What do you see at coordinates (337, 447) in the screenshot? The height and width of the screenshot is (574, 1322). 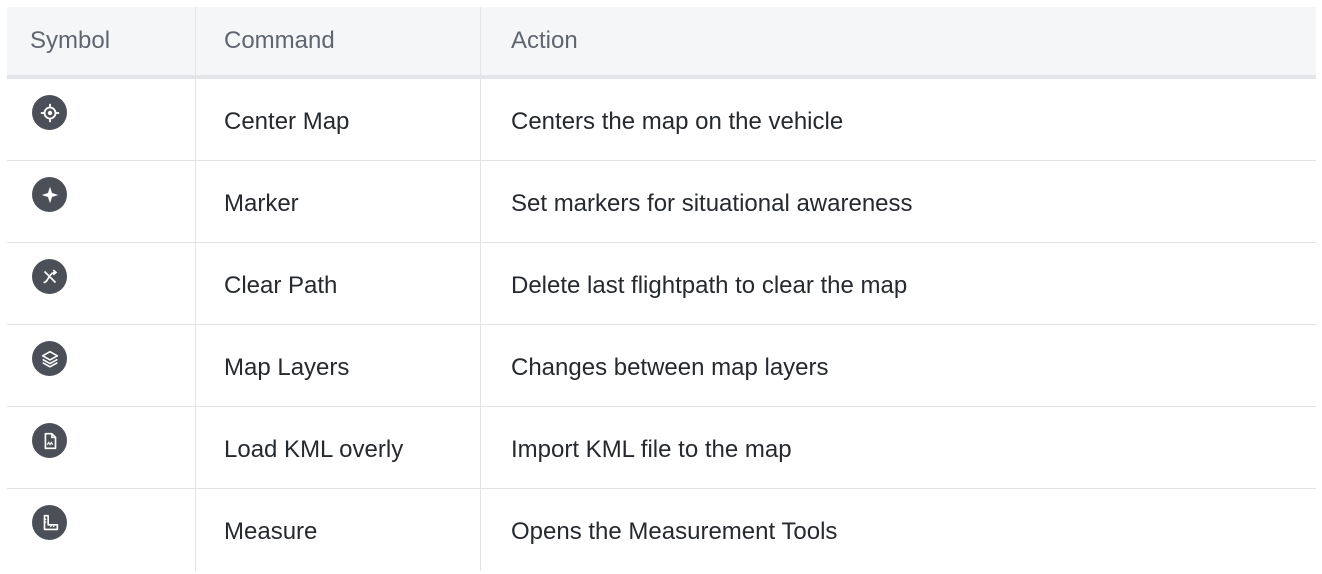 I see `command-cell: Load KML overly` at bounding box center [337, 447].